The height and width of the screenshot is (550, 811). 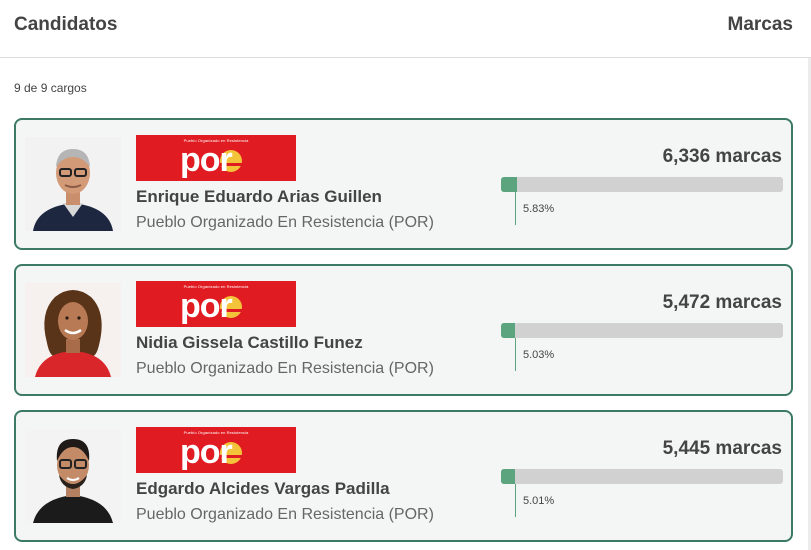 What do you see at coordinates (263, 488) in the screenshot?
I see `candidate-name: Edgardo Alcides Vargas Padilla` at bounding box center [263, 488].